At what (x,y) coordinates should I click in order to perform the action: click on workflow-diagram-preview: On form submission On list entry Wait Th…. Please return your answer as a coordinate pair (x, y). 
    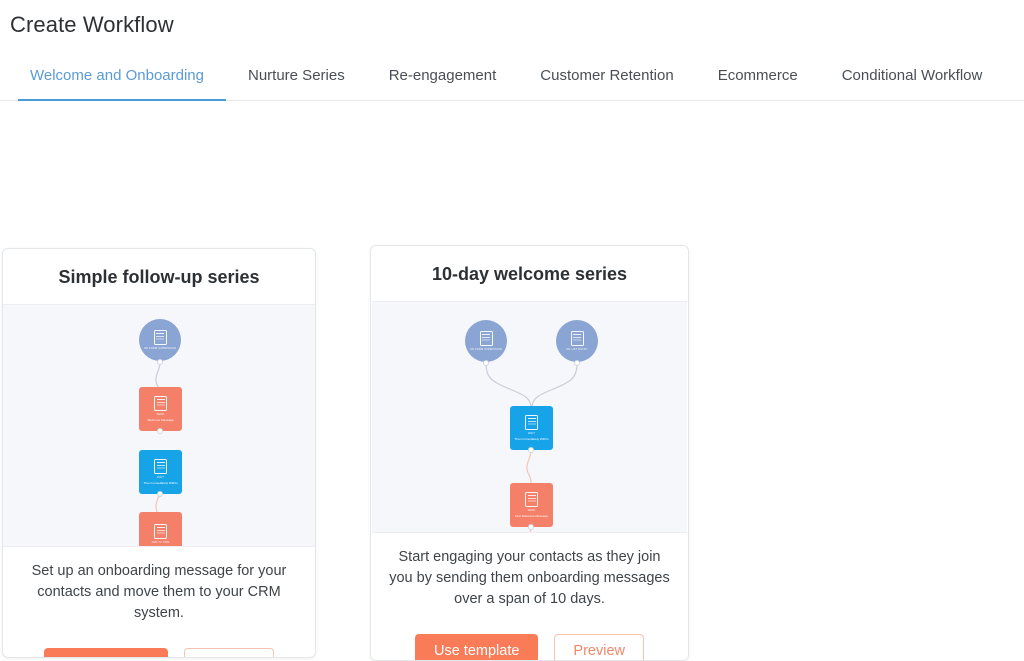
    Looking at the image, I should click on (529, 417).